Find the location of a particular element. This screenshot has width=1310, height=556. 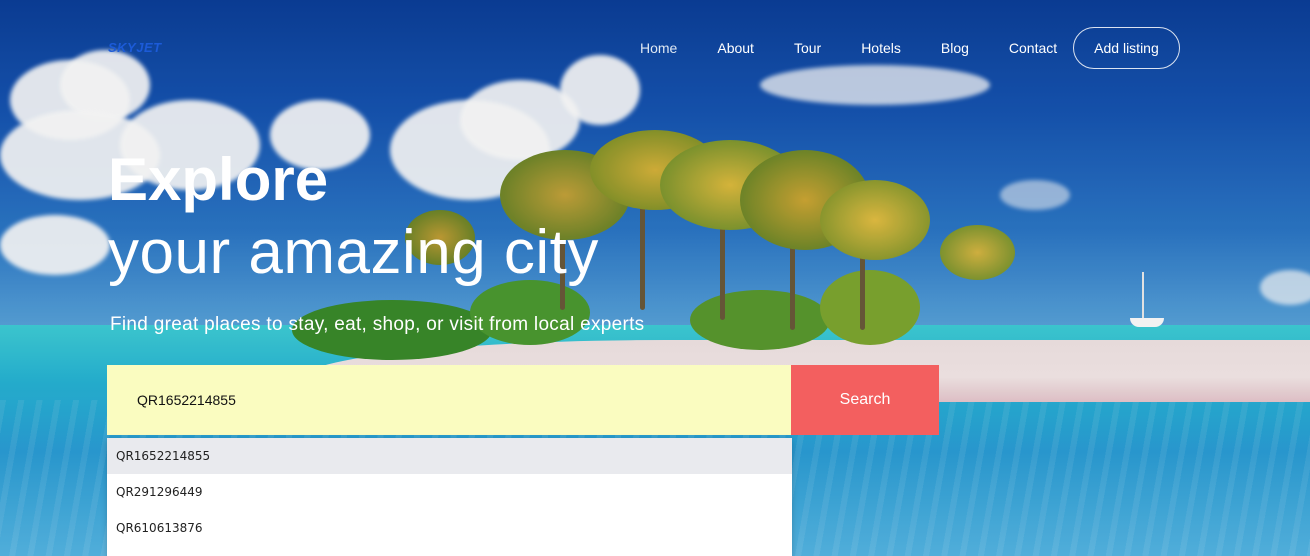

nav-item-home: Home is located at coordinates (658, 48).